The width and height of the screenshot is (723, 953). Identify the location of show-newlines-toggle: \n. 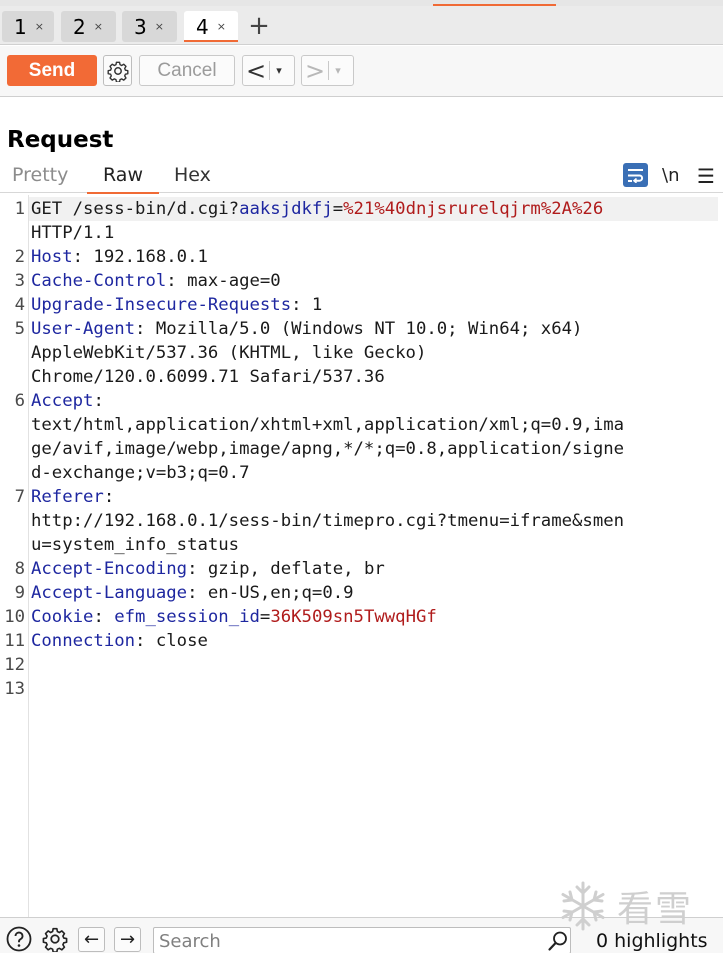
(670, 175).